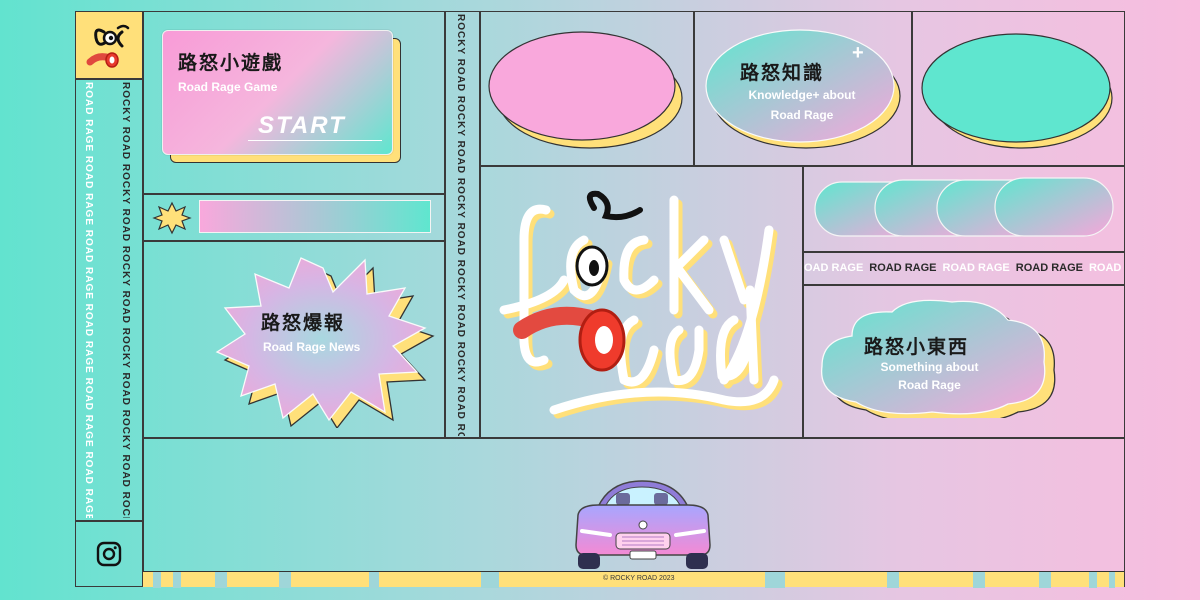 This screenshot has width=1200, height=600. I want to click on rocky-road-logo-icon, so click(108, 46).